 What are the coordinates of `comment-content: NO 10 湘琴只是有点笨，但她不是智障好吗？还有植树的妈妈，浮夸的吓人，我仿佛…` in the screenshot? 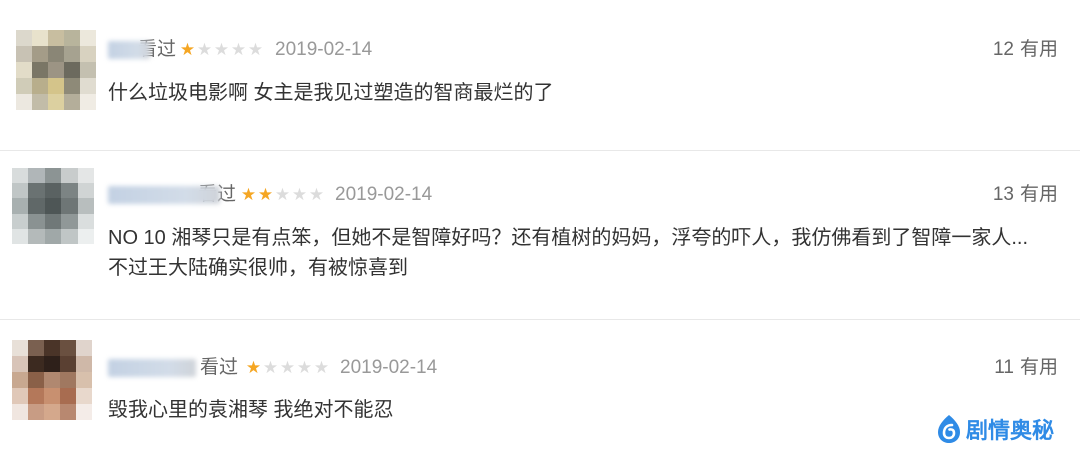 It's located at (568, 253).